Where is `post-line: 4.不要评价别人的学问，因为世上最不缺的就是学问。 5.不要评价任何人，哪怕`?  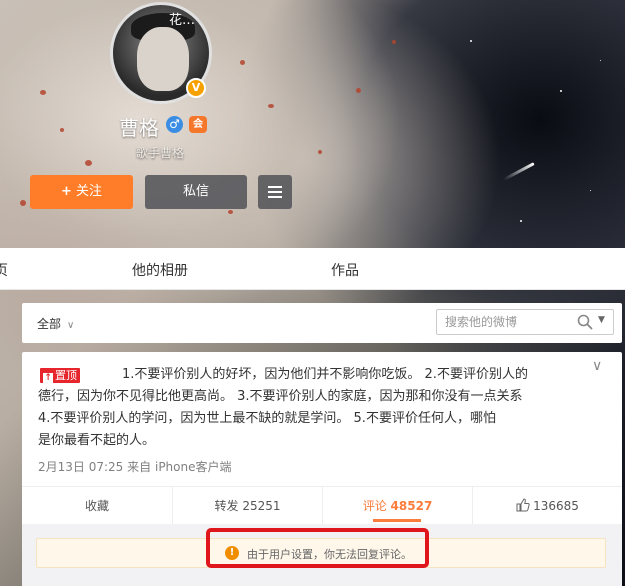
post-line: 4.不要评价别人的学问，因为世上最不缺的就是学问。 5.不要评价任何人，哪怕 is located at coordinates (267, 418).